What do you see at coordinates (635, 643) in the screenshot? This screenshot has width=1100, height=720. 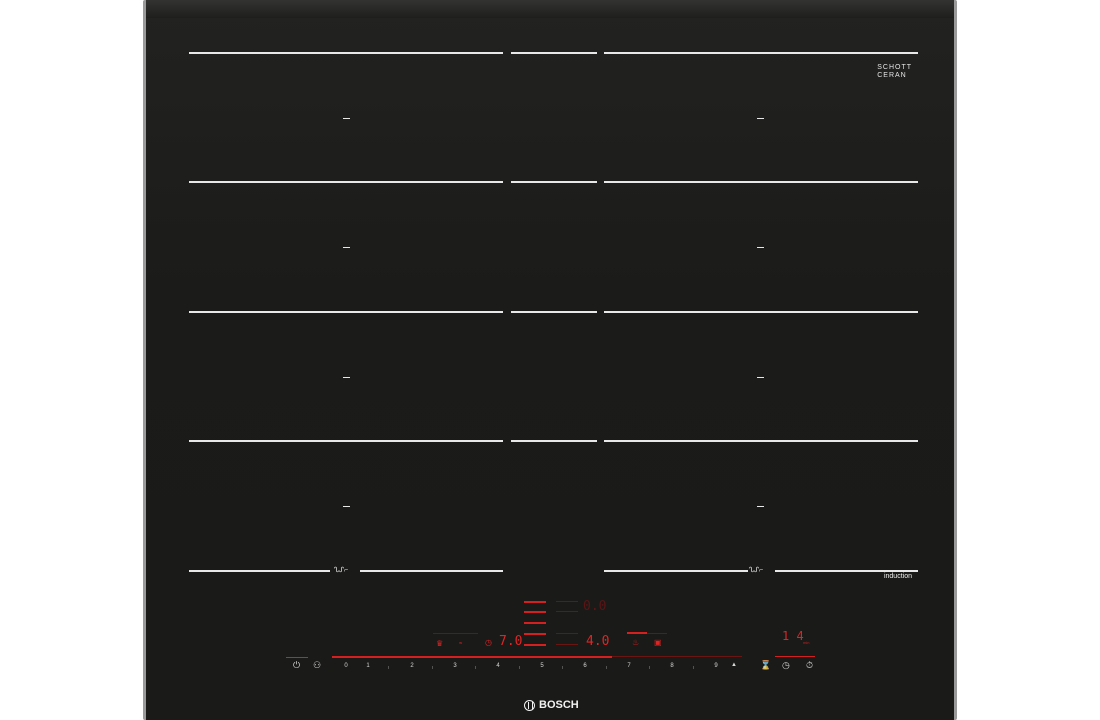 I see `keep-warm-icon: ♨` at bounding box center [635, 643].